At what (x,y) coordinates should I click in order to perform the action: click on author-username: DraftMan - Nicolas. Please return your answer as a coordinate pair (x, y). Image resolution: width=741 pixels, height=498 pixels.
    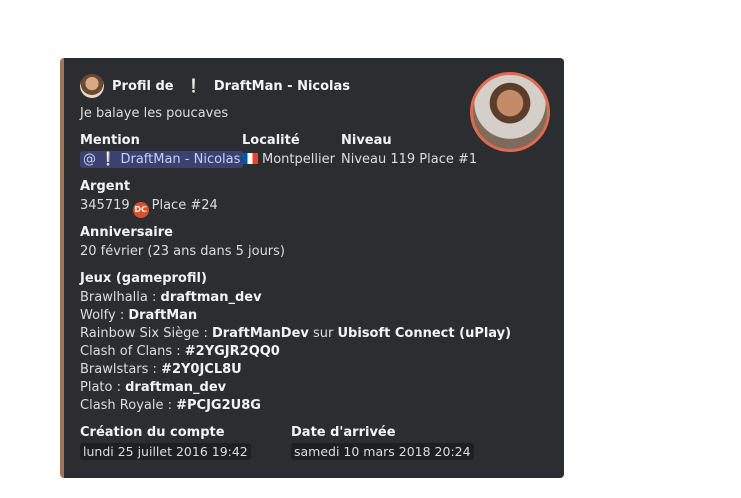
    Looking at the image, I should click on (282, 86).